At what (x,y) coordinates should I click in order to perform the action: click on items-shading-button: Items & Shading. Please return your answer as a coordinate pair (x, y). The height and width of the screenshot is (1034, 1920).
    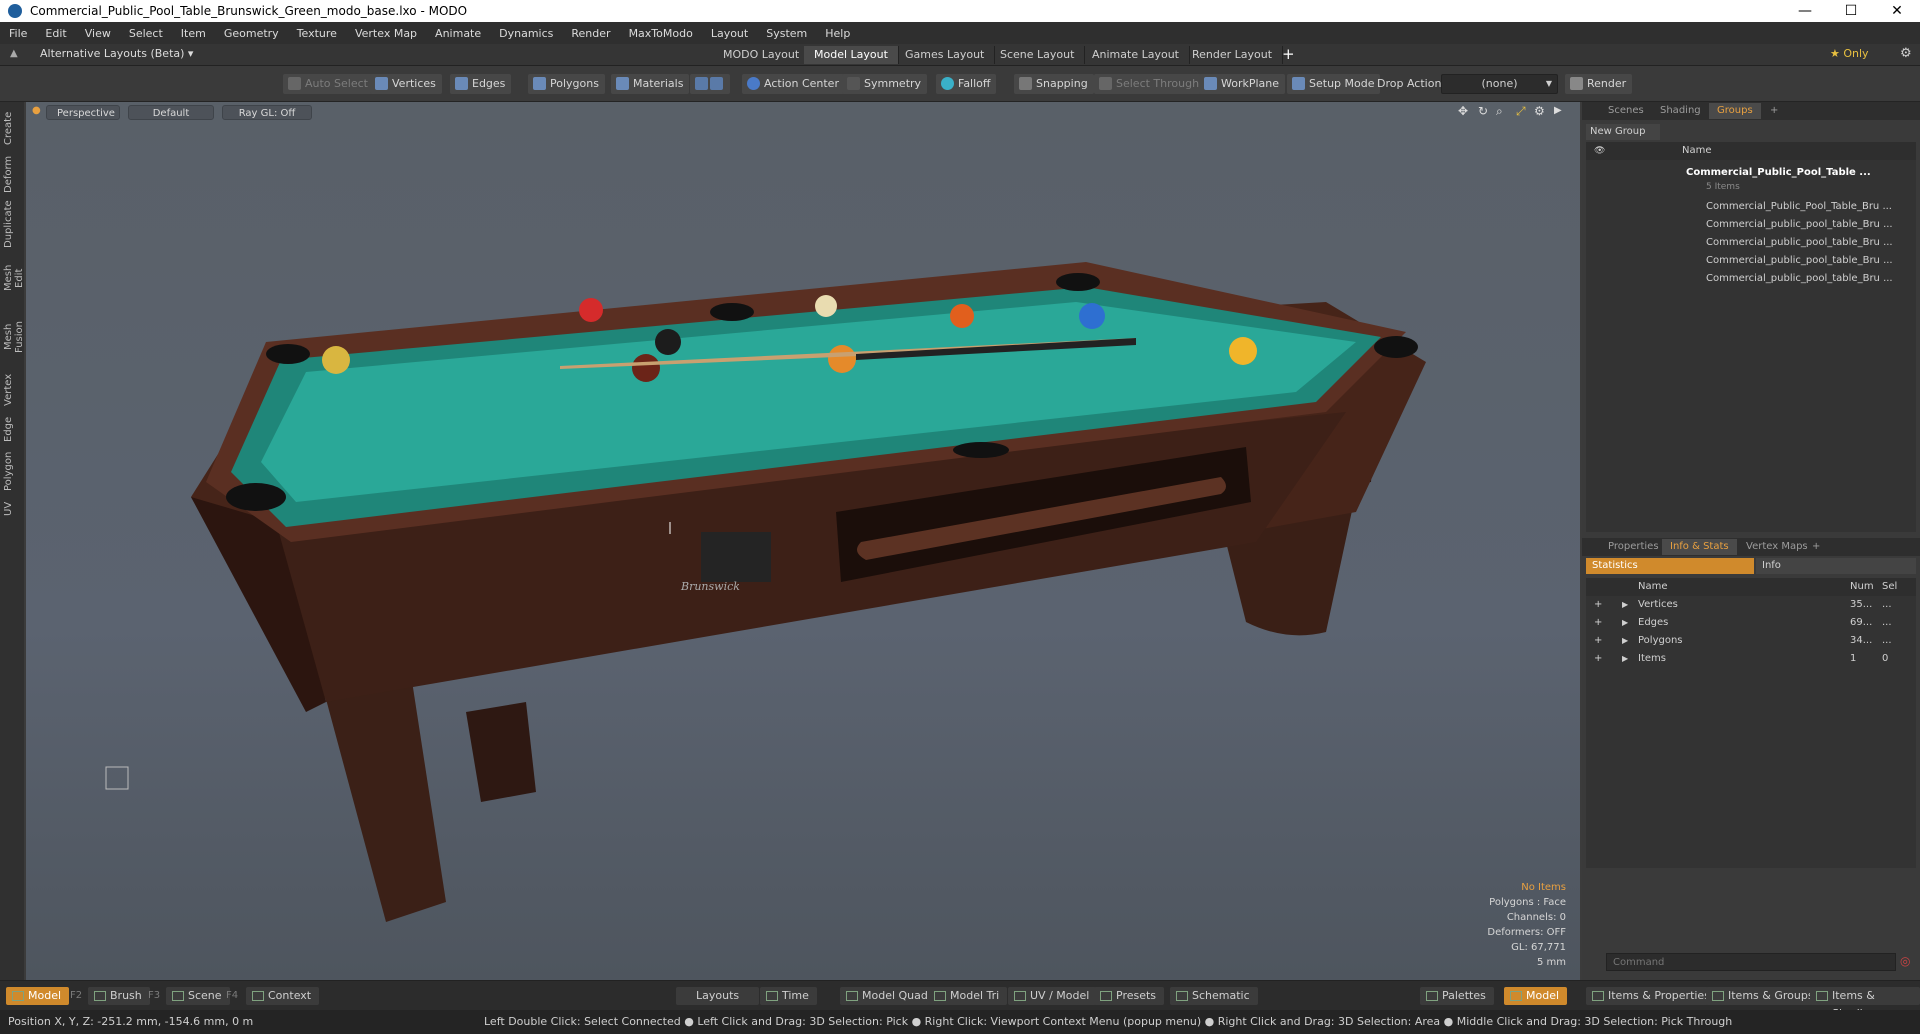
    Looking at the image, I should click on (1865, 1003).